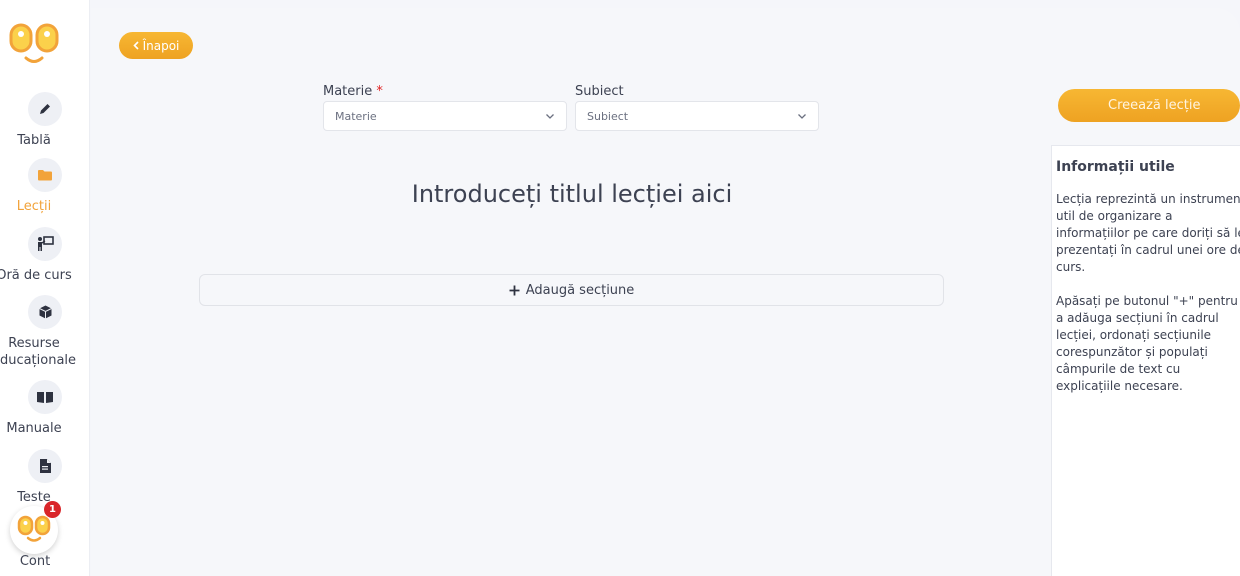  What do you see at coordinates (514, 290) in the screenshot?
I see `plus-icon` at bounding box center [514, 290].